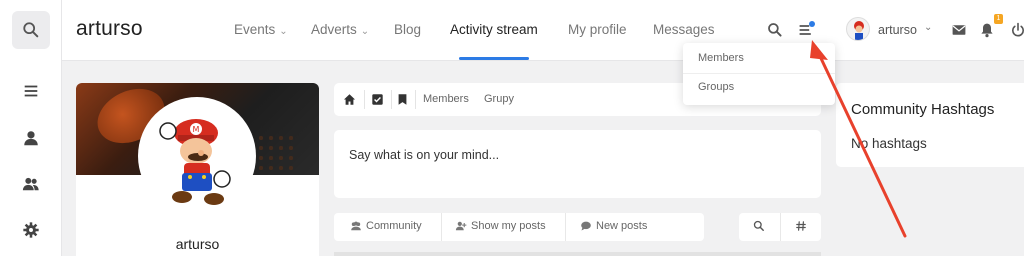  What do you see at coordinates (998, 19) in the screenshot?
I see `notification-badge: 1` at bounding box center [998, 19].